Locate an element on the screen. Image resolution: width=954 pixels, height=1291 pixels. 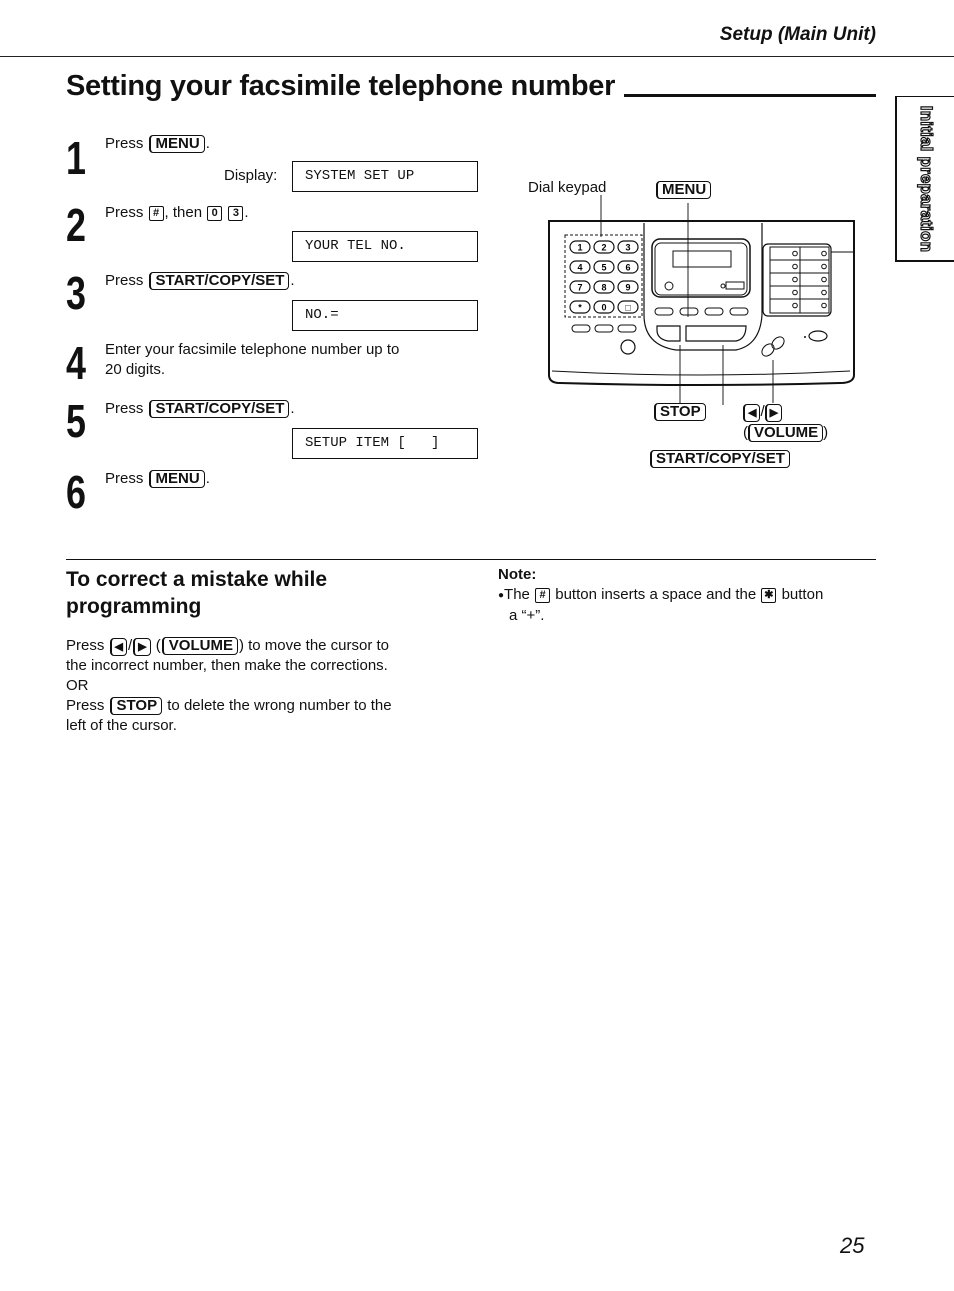
lcd-display: SYSTEM SET UP is located at coordinates (385, 176).